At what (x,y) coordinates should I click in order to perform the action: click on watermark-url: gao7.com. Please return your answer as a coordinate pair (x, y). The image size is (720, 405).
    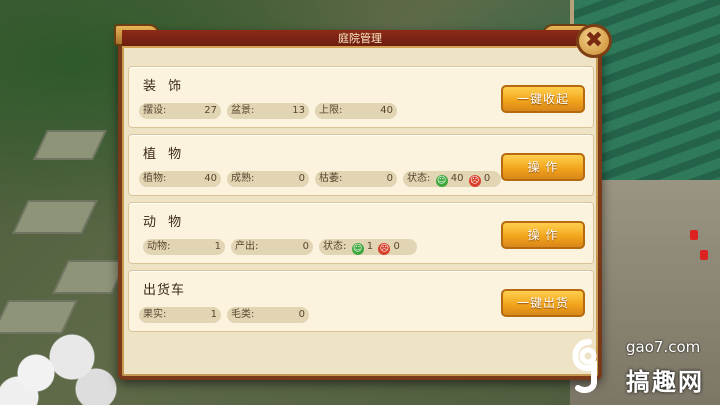
    Looking at the image, I should click on (663, 347).